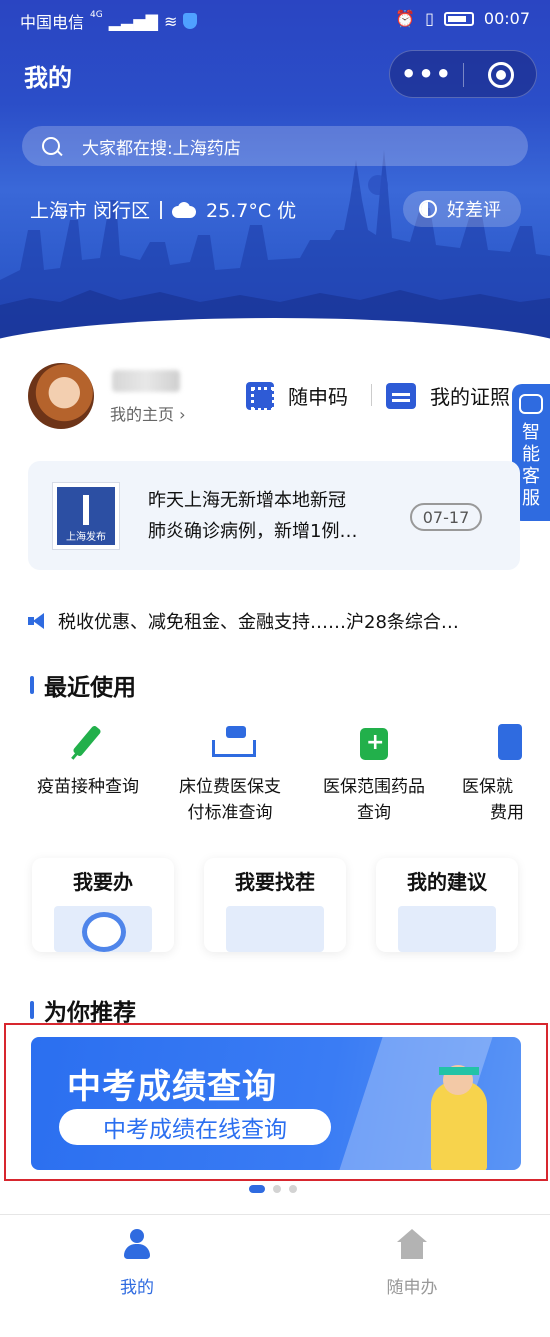 This screenshot has width=550, height=1337. What do you see at coordinates (88, 787) in the screenshot?
I see `app-label: 疫苗接种查询` at bounding box center [88, 787].